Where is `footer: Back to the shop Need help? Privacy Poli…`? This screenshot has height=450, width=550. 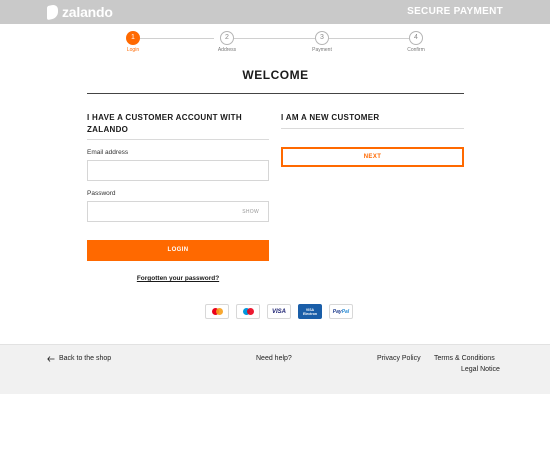
footer: Back to the shop Need help? Privacy Poli… is located at coordinates (275, 369).